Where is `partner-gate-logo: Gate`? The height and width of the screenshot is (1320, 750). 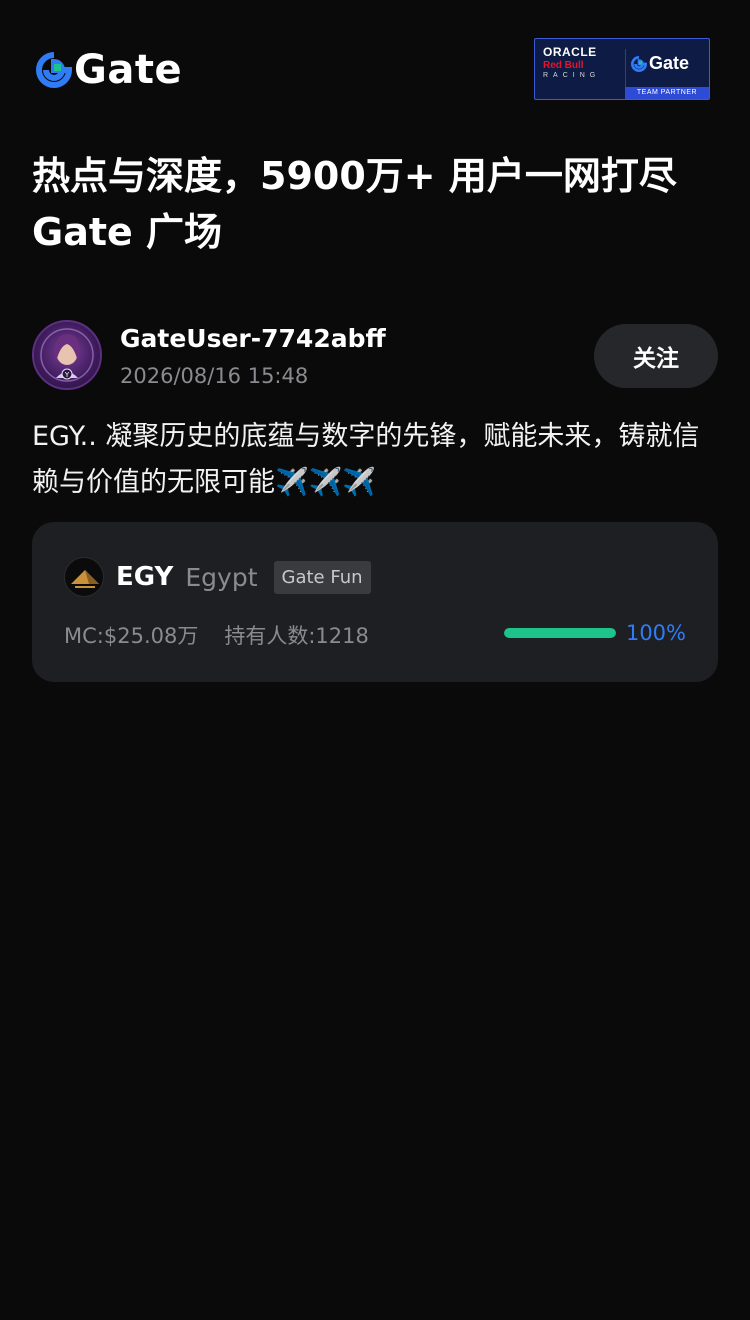
partner-gate-logo: Gate is located at coordinates (660, 63).